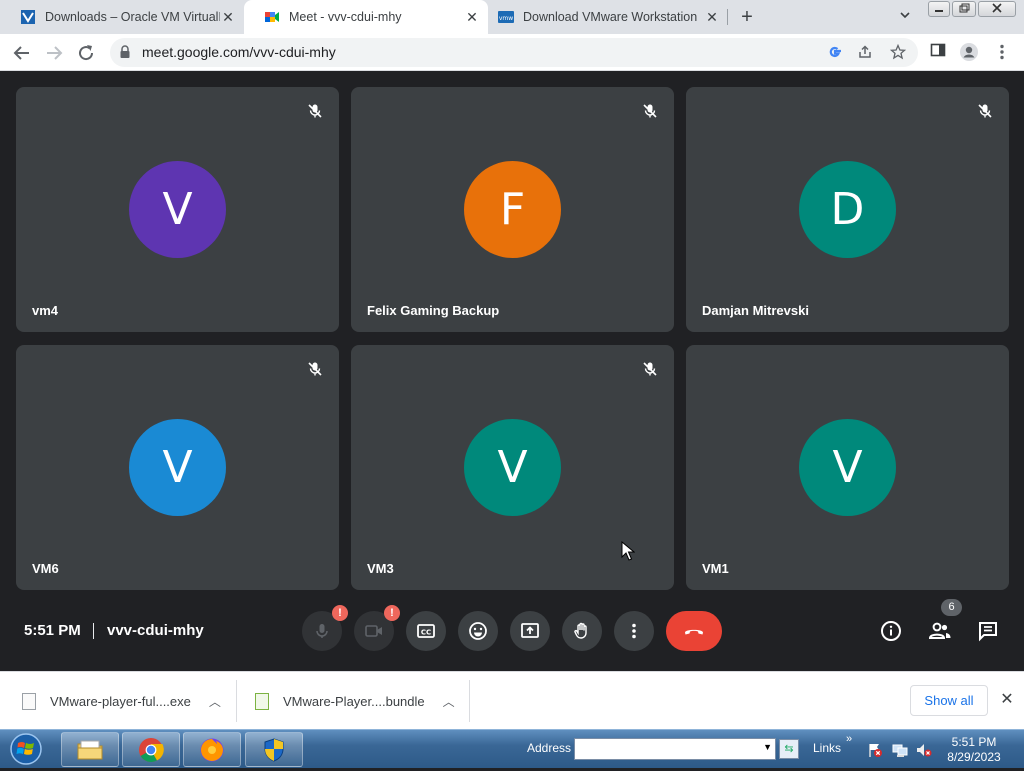 The image size is (1024, 771). Describe the element at coordinates (512, 748) in the screenshot. I see `windows-taskbar: Address ▼ ⇆ Links » 5:51 PM 8/29/2023` at that location.